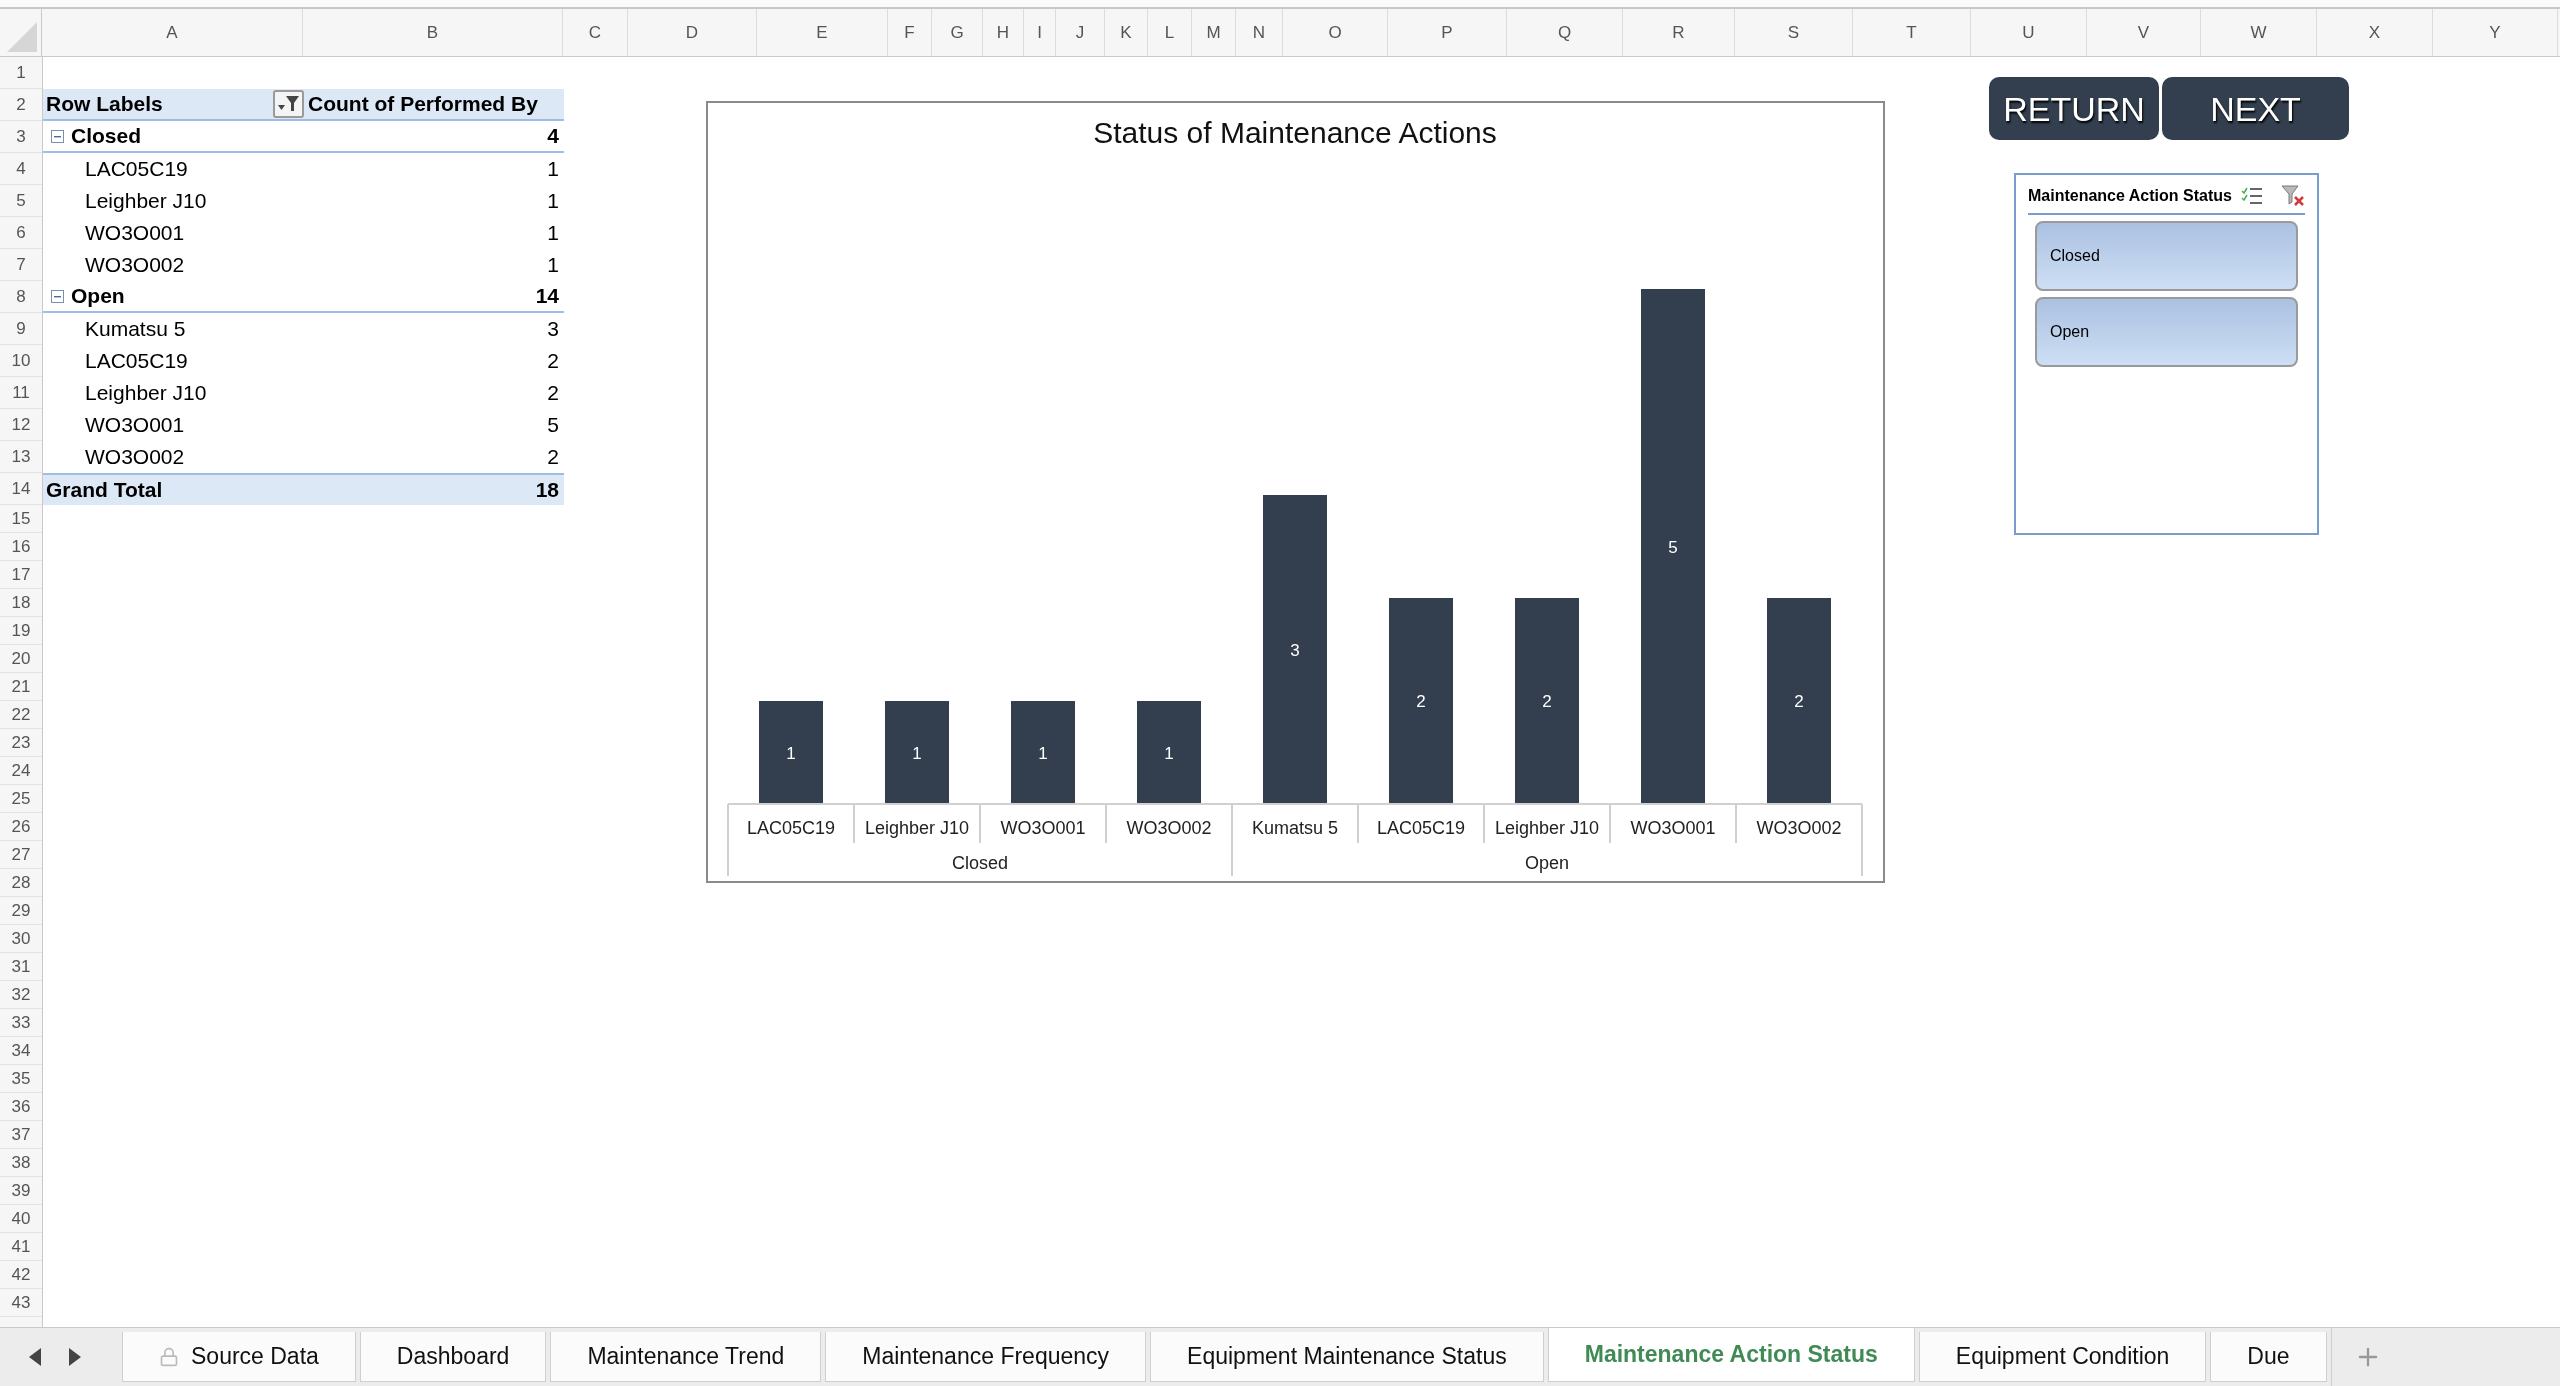  What do you see at coordinates (2029, 32) in the screenshot?
I see `column-header: U` at bounding box center [2029, 32].